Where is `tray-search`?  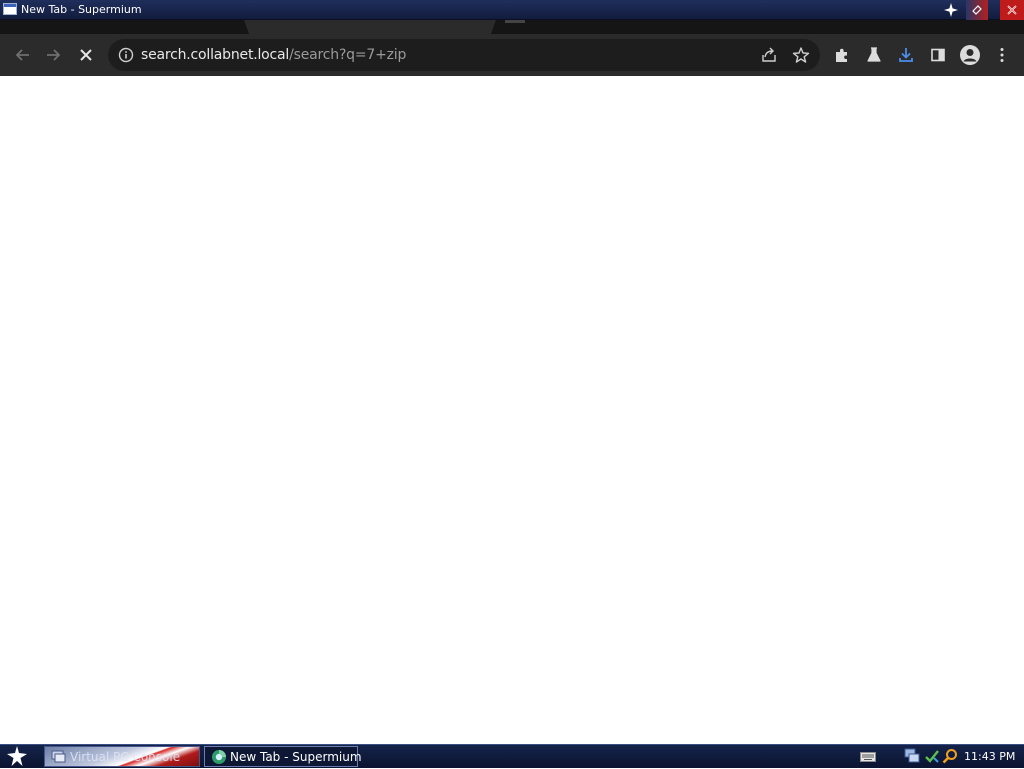 tray-search is located at coordinates (950, 757).